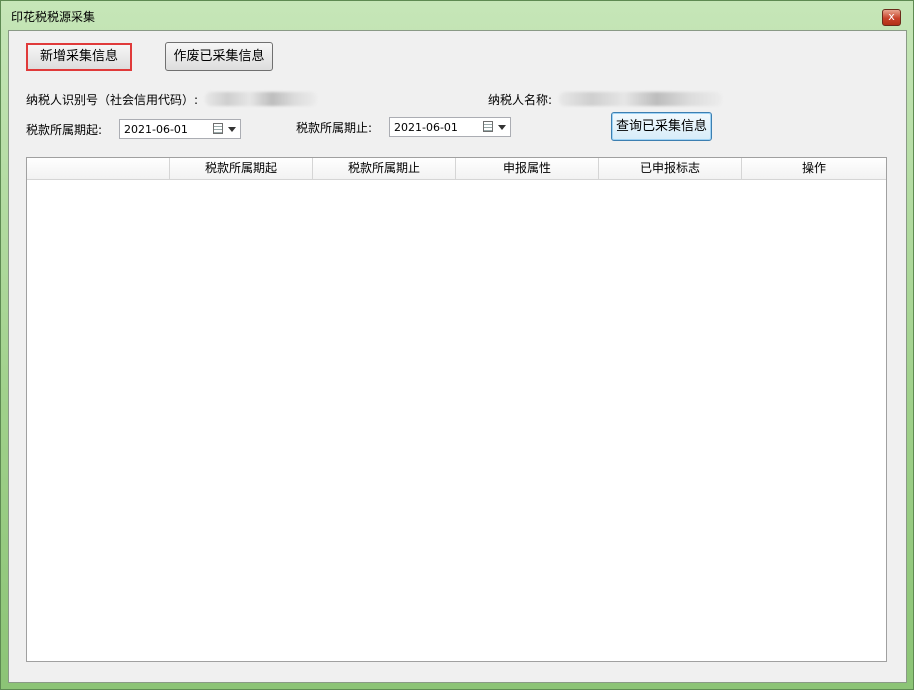  Describe the element at coordinates (98, 168) in the screenshot. I see `column-header-index` at that location.